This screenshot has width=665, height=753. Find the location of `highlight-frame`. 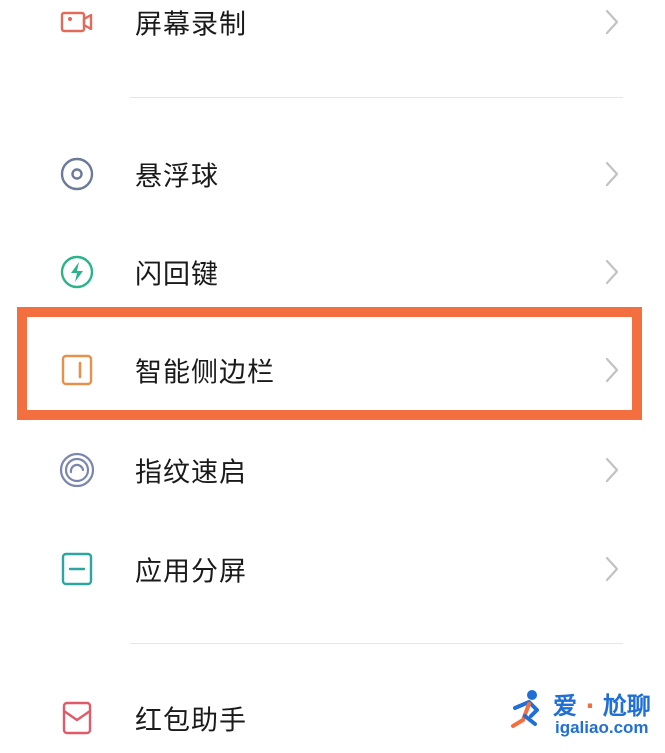

highlight-frame is located at coordinates (329, 363).